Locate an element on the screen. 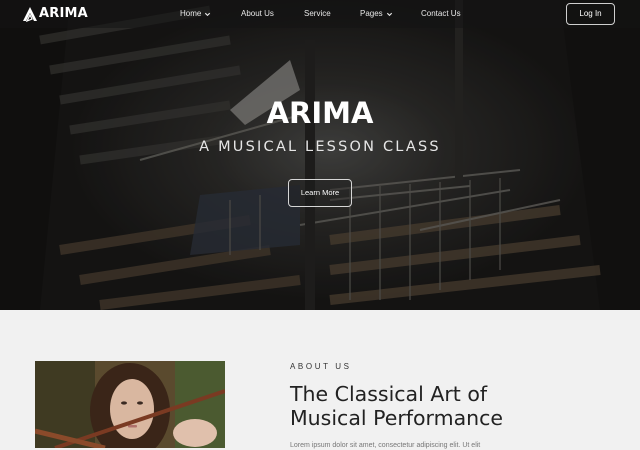  about-title: The Classical Art of Musical Performance is located at coordinates (440, 406).